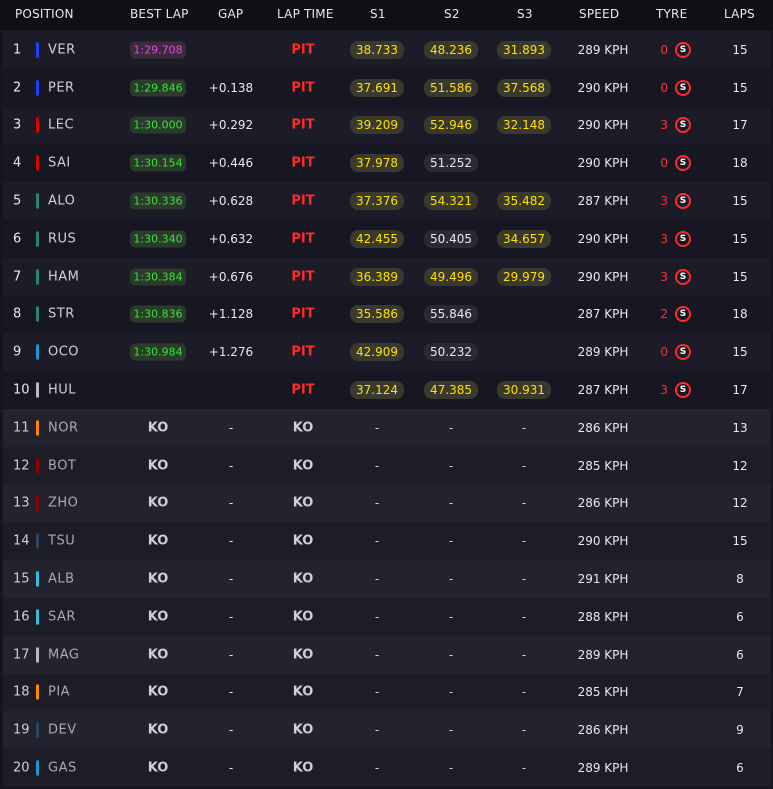 This screenshot has width=773, height=789. What do you see at coordinates (740, 163) in the screenshot?
I see `laps-count: 18` at bounding box center [740, 163].